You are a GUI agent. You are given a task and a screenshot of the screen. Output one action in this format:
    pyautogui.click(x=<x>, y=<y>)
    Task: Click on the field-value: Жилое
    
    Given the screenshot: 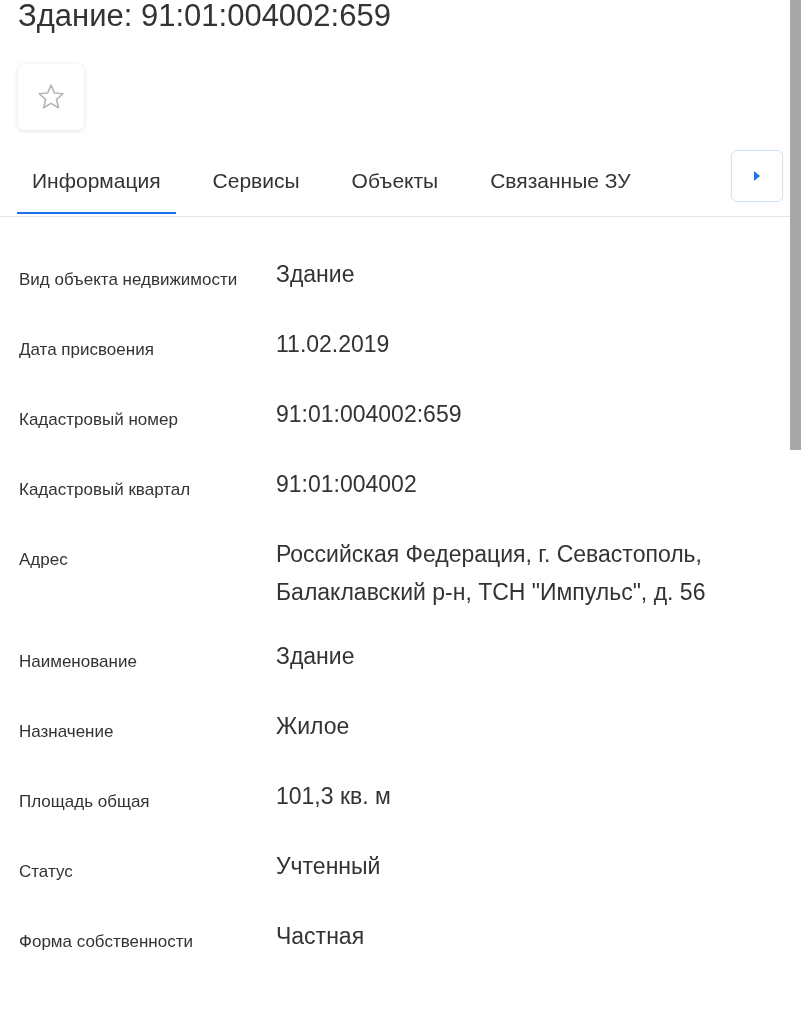 What is the action you would take?
    pyautogui.click(x=313, y=726)
    